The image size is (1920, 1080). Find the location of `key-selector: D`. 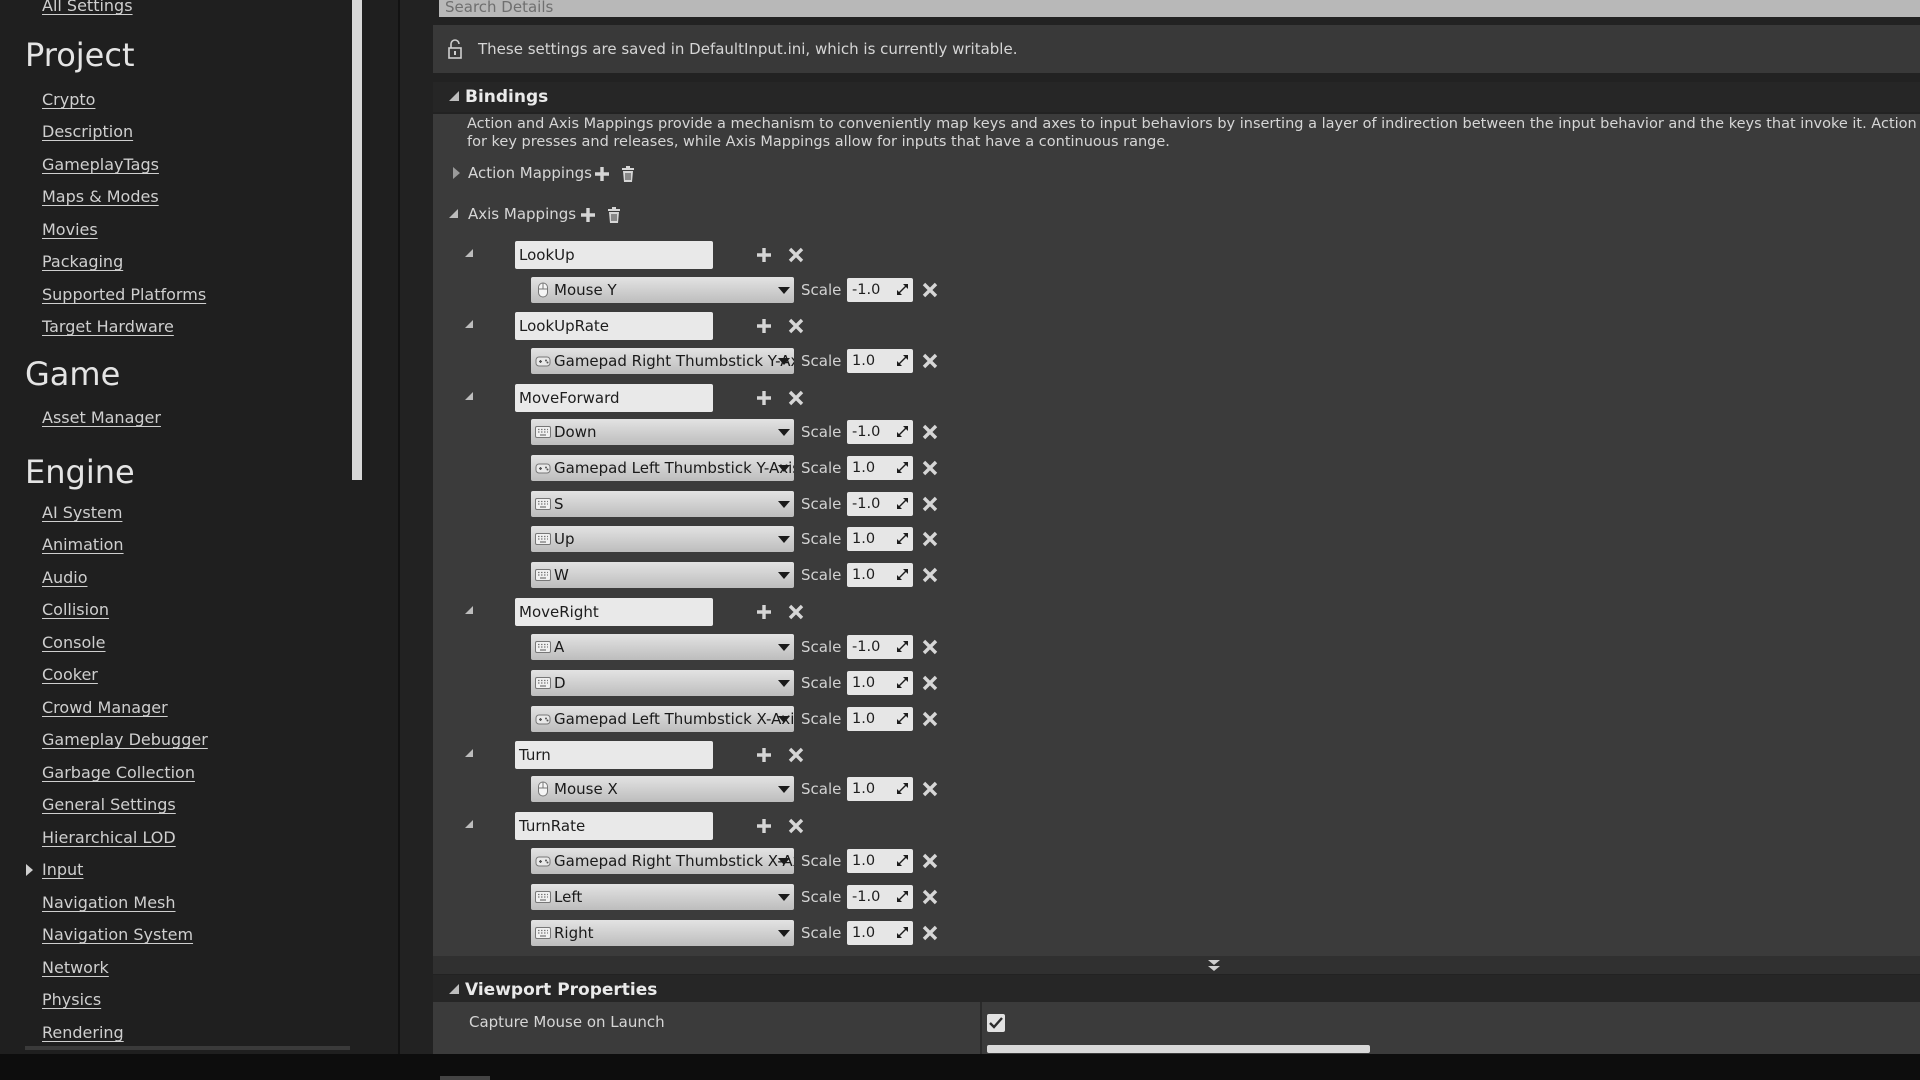

key-selector: D is located at coordinates (662, 683).